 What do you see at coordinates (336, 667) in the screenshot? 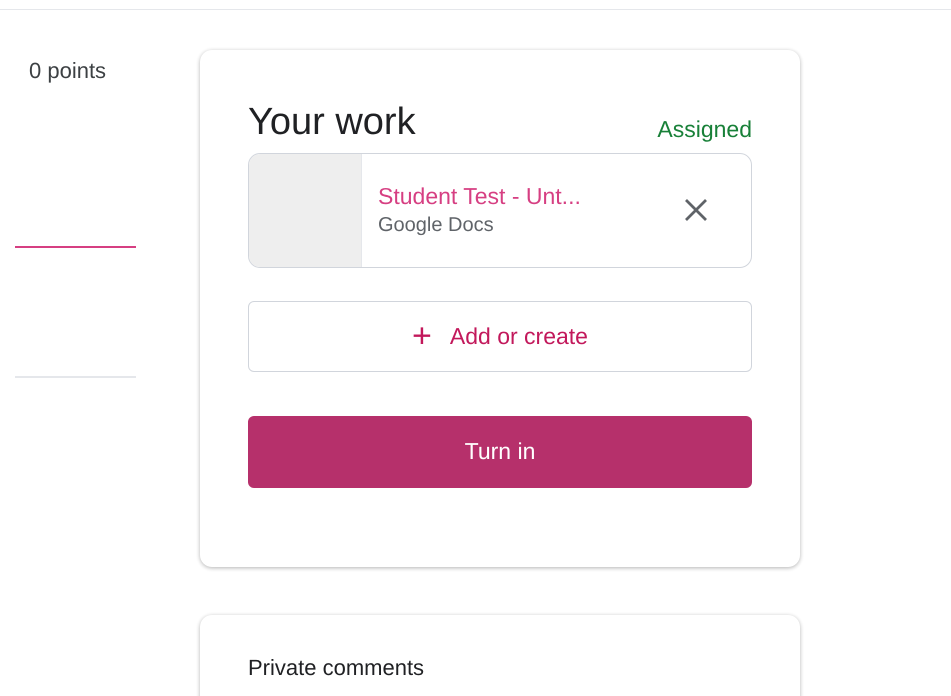
I see `private-comments-title: Private comments` at bounding box center [336, 667].